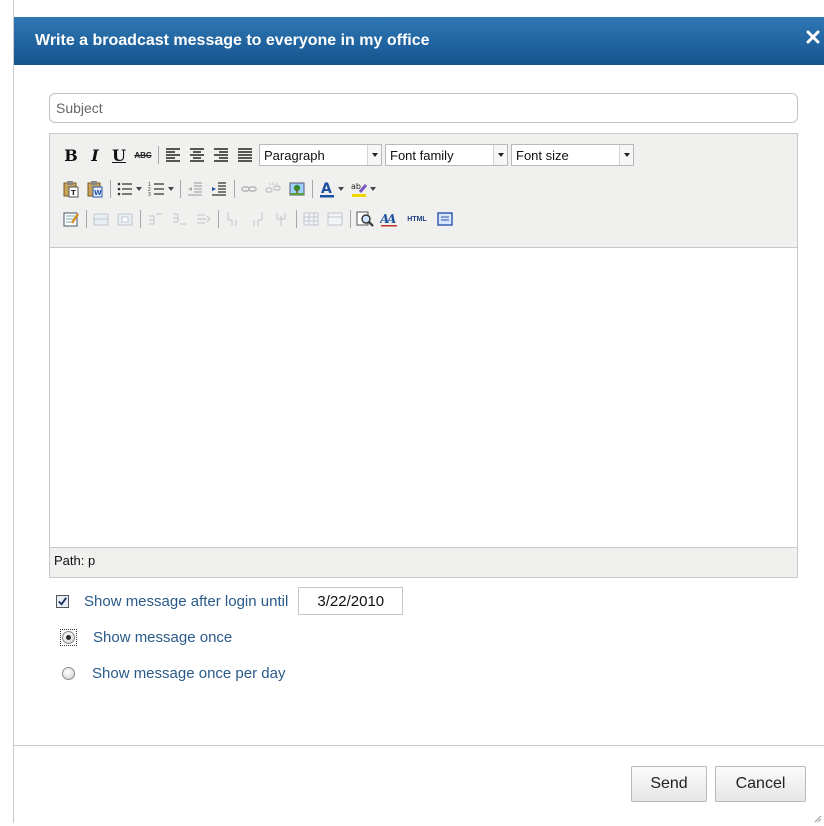 Image resolution: width=824 pixels, height=826 pixels. I want to click on unlink-icon, so click(273, 189).